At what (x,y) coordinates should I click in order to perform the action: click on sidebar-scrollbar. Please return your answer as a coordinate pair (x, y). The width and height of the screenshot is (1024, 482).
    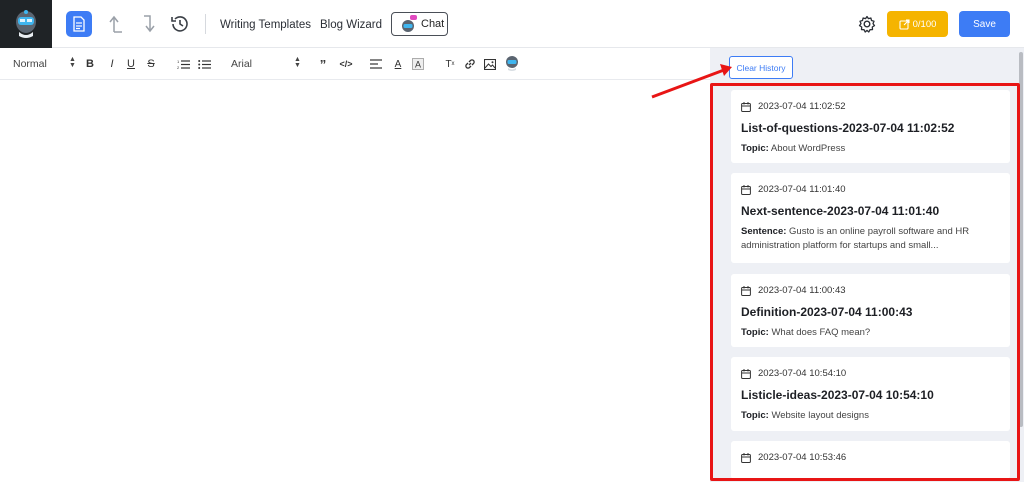
    Looking at the image, I should click on (1021, 239).